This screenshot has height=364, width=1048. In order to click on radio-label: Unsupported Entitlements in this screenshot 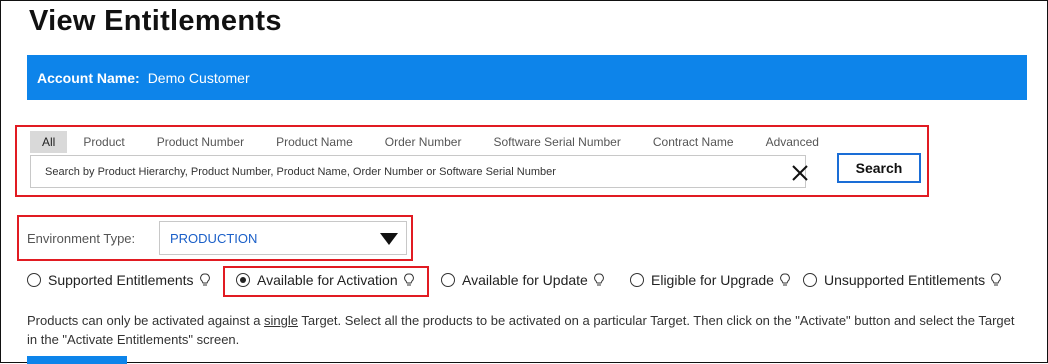, I will do `click(905, 280)`.